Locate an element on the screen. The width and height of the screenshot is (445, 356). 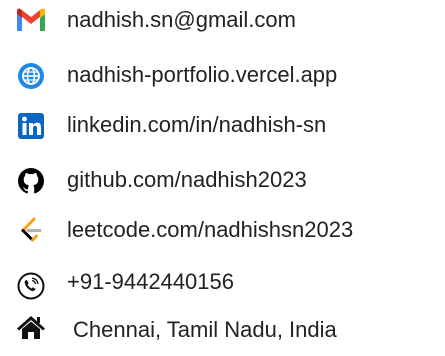
contact-location-text: Chennai, Tamil Nadu, India is located at coordinates (205, 329).